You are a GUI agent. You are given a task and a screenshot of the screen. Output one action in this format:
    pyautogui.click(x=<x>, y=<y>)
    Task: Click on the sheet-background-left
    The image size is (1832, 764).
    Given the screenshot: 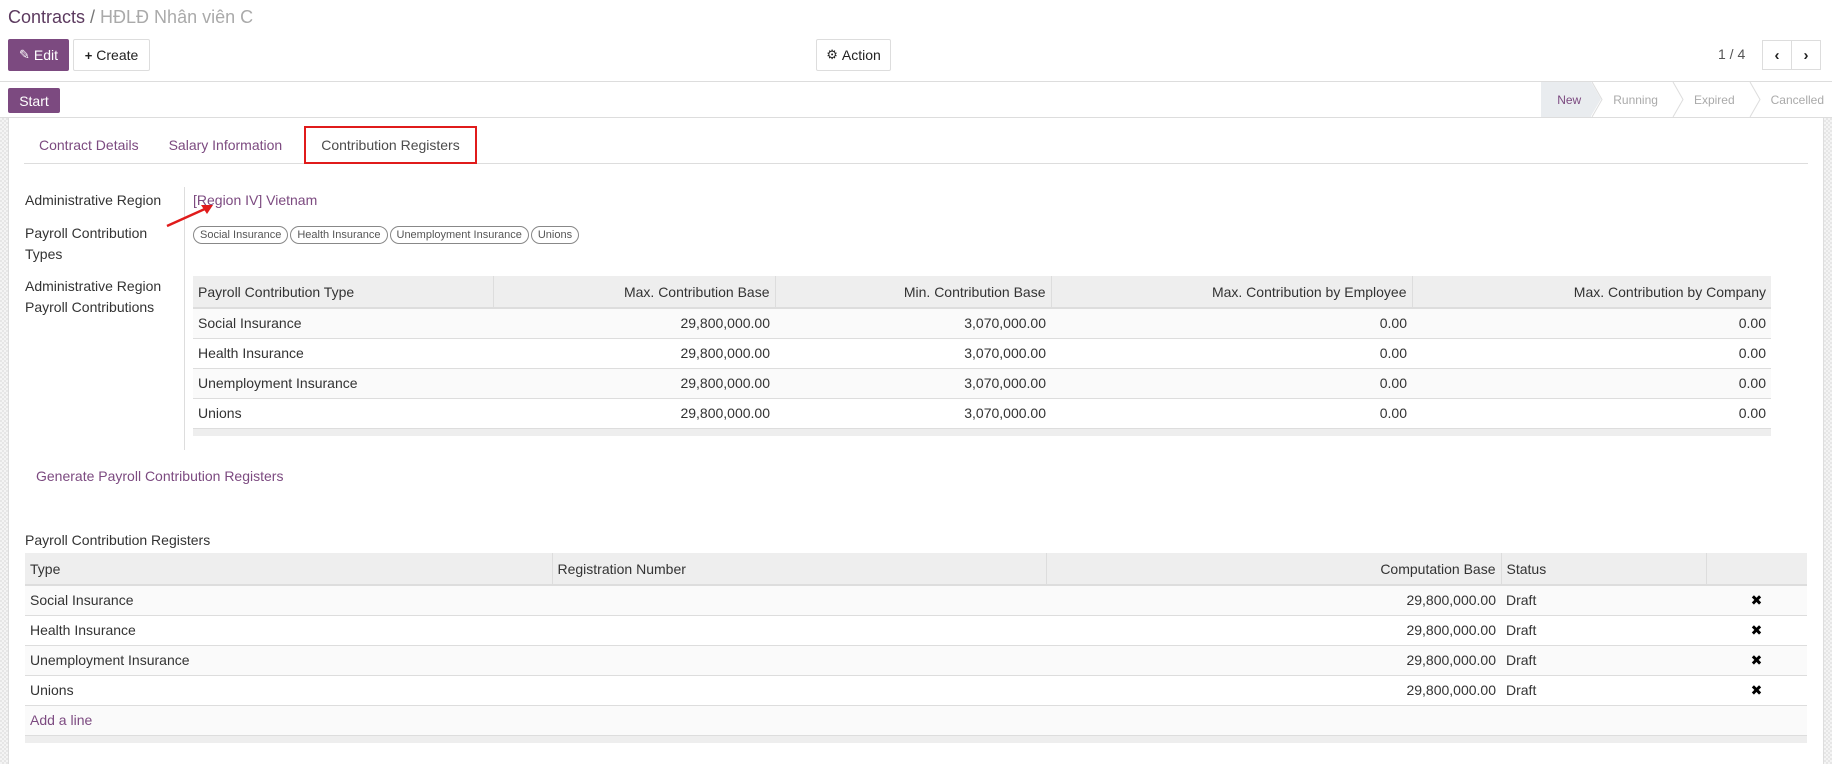 What is the action you would take?
    pyautogui.click(x=4, y=441)
    